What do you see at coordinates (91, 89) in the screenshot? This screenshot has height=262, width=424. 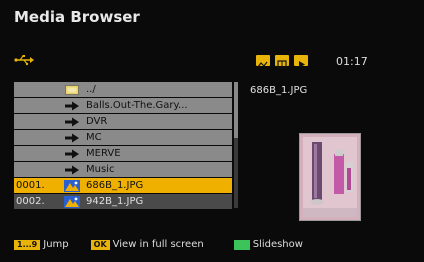 I see `item-label: ../` at bounding box center [91, 89].